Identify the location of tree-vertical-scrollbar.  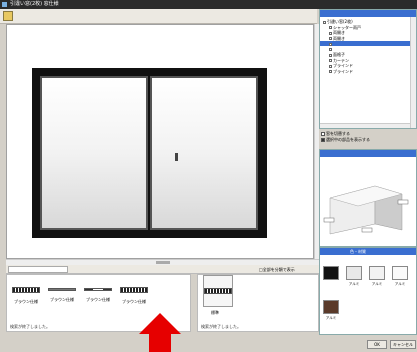
(413, 72).